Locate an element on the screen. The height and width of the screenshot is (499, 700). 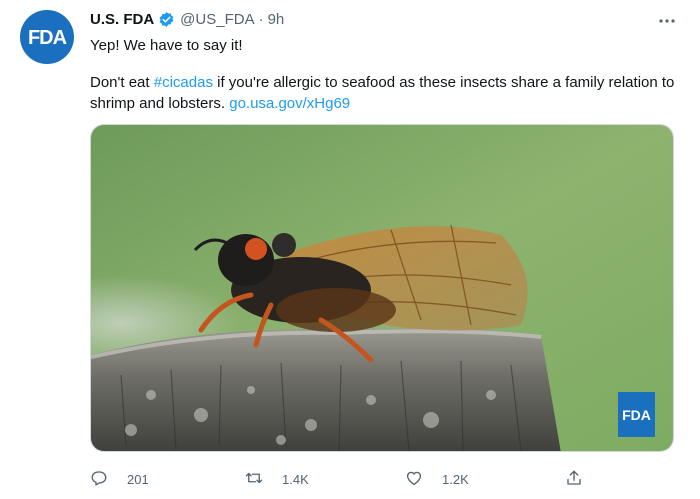
share-button is located at coordinates (574, 479).